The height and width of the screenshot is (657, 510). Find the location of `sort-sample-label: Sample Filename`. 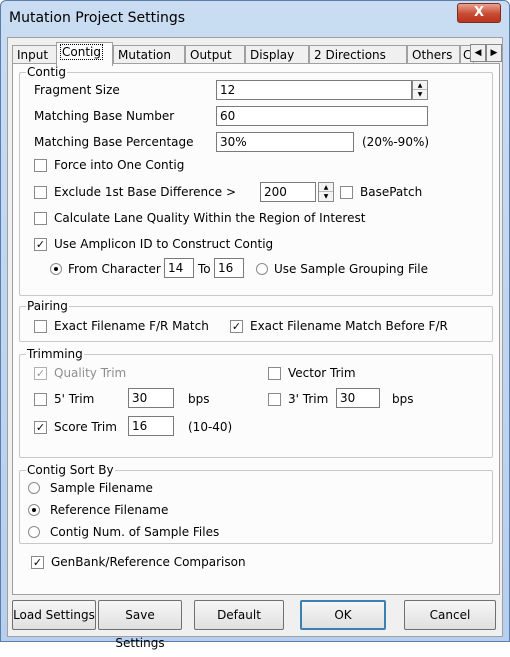

sort-sample-label: Sample Filename is located at coordinates (101, 488).